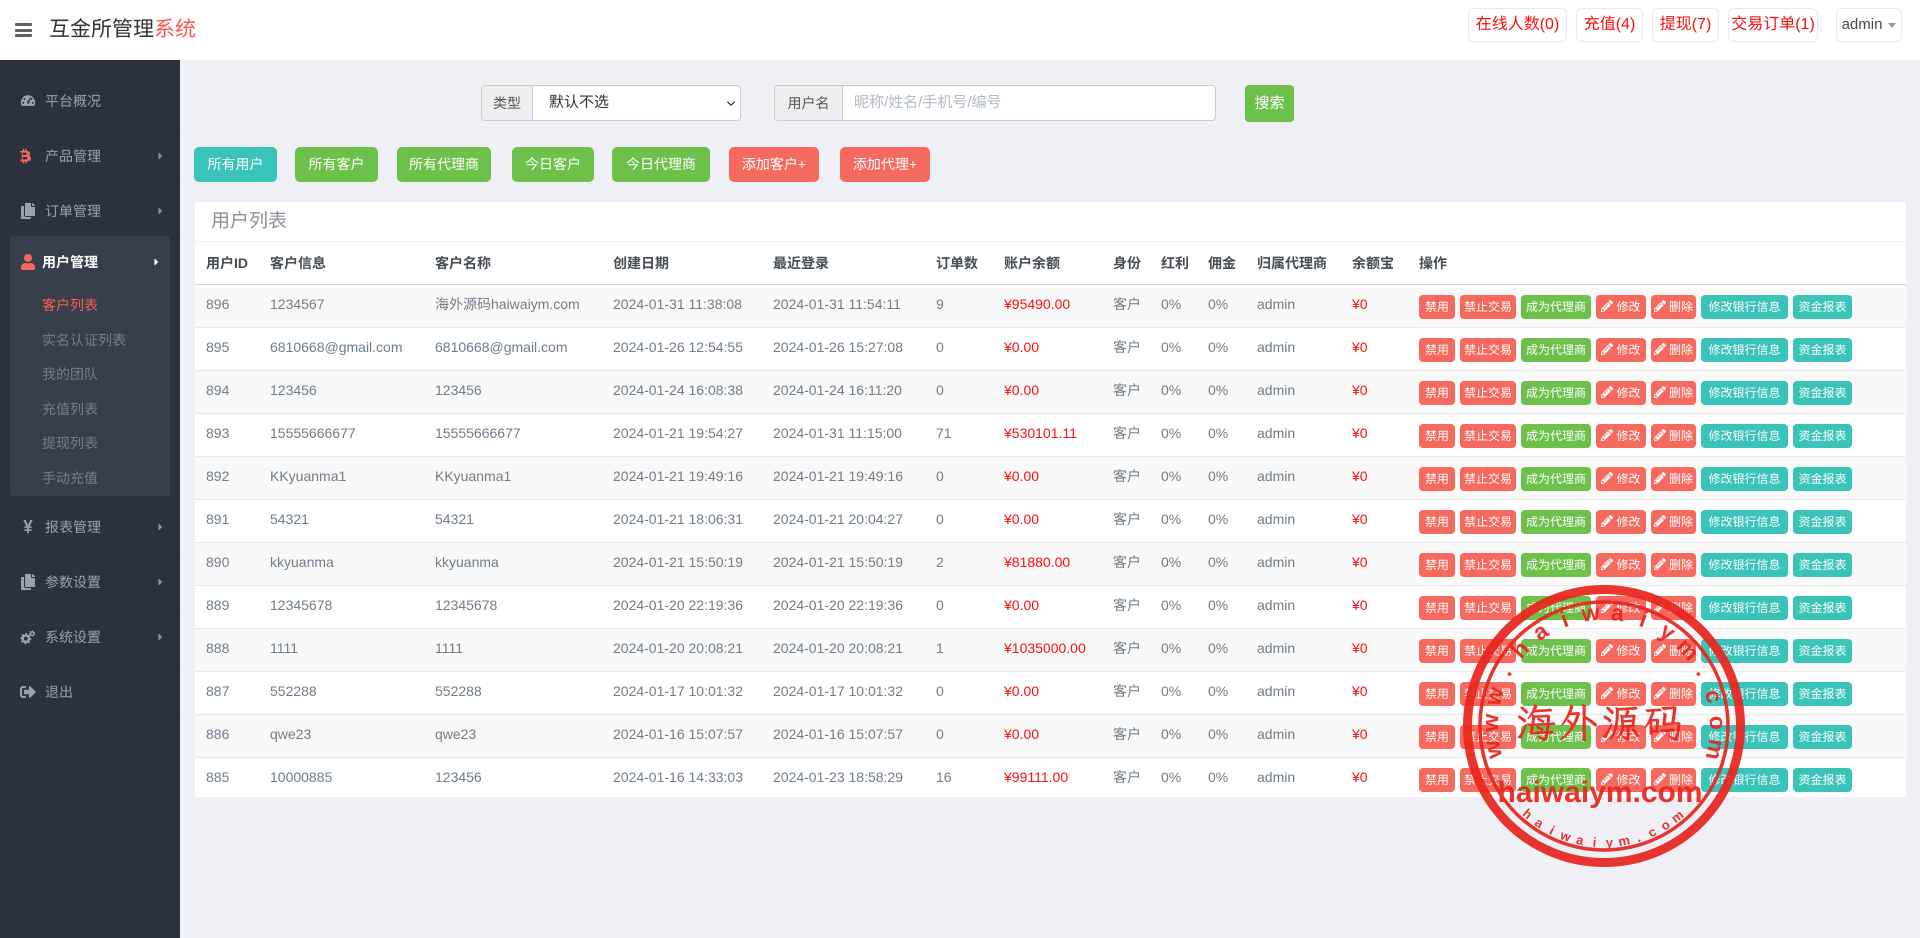  I want to click on svg-text: haiwaiym.com, so click(1599, 792).